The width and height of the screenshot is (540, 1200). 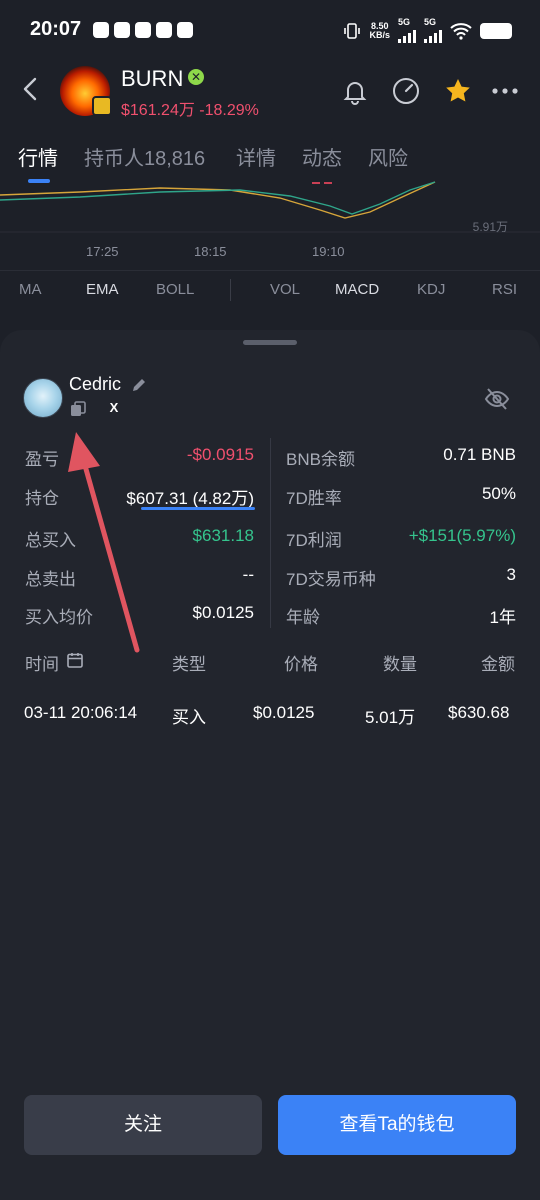 I want to click on chart-value-label: 5.91万, so click(x=490, y=227).